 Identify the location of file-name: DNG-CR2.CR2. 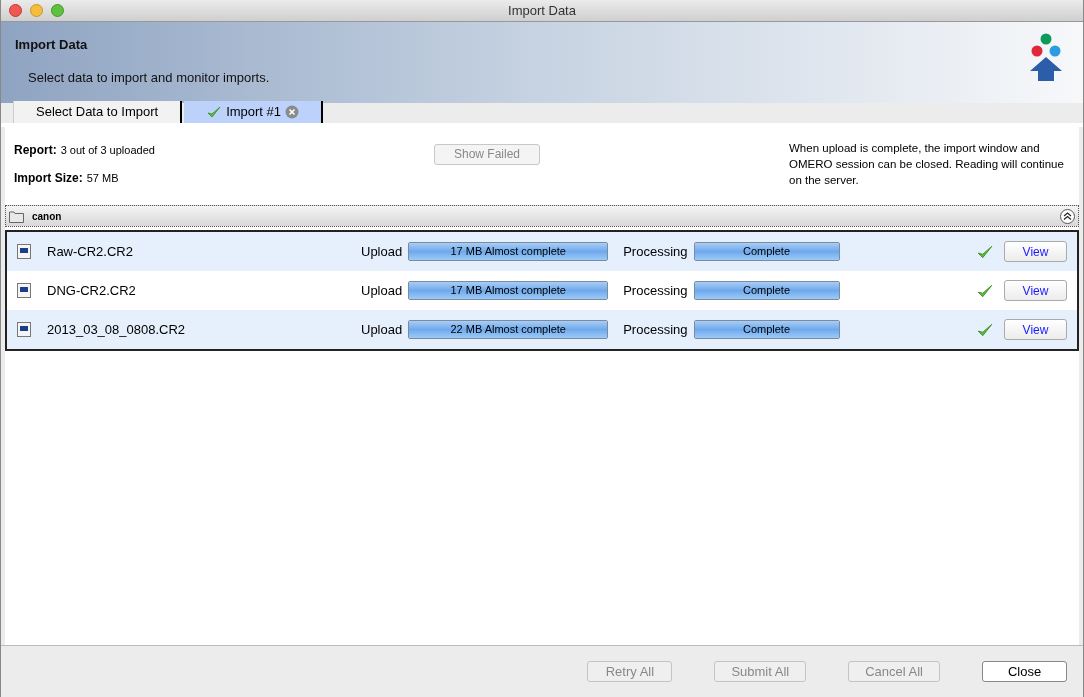
(92, 290).